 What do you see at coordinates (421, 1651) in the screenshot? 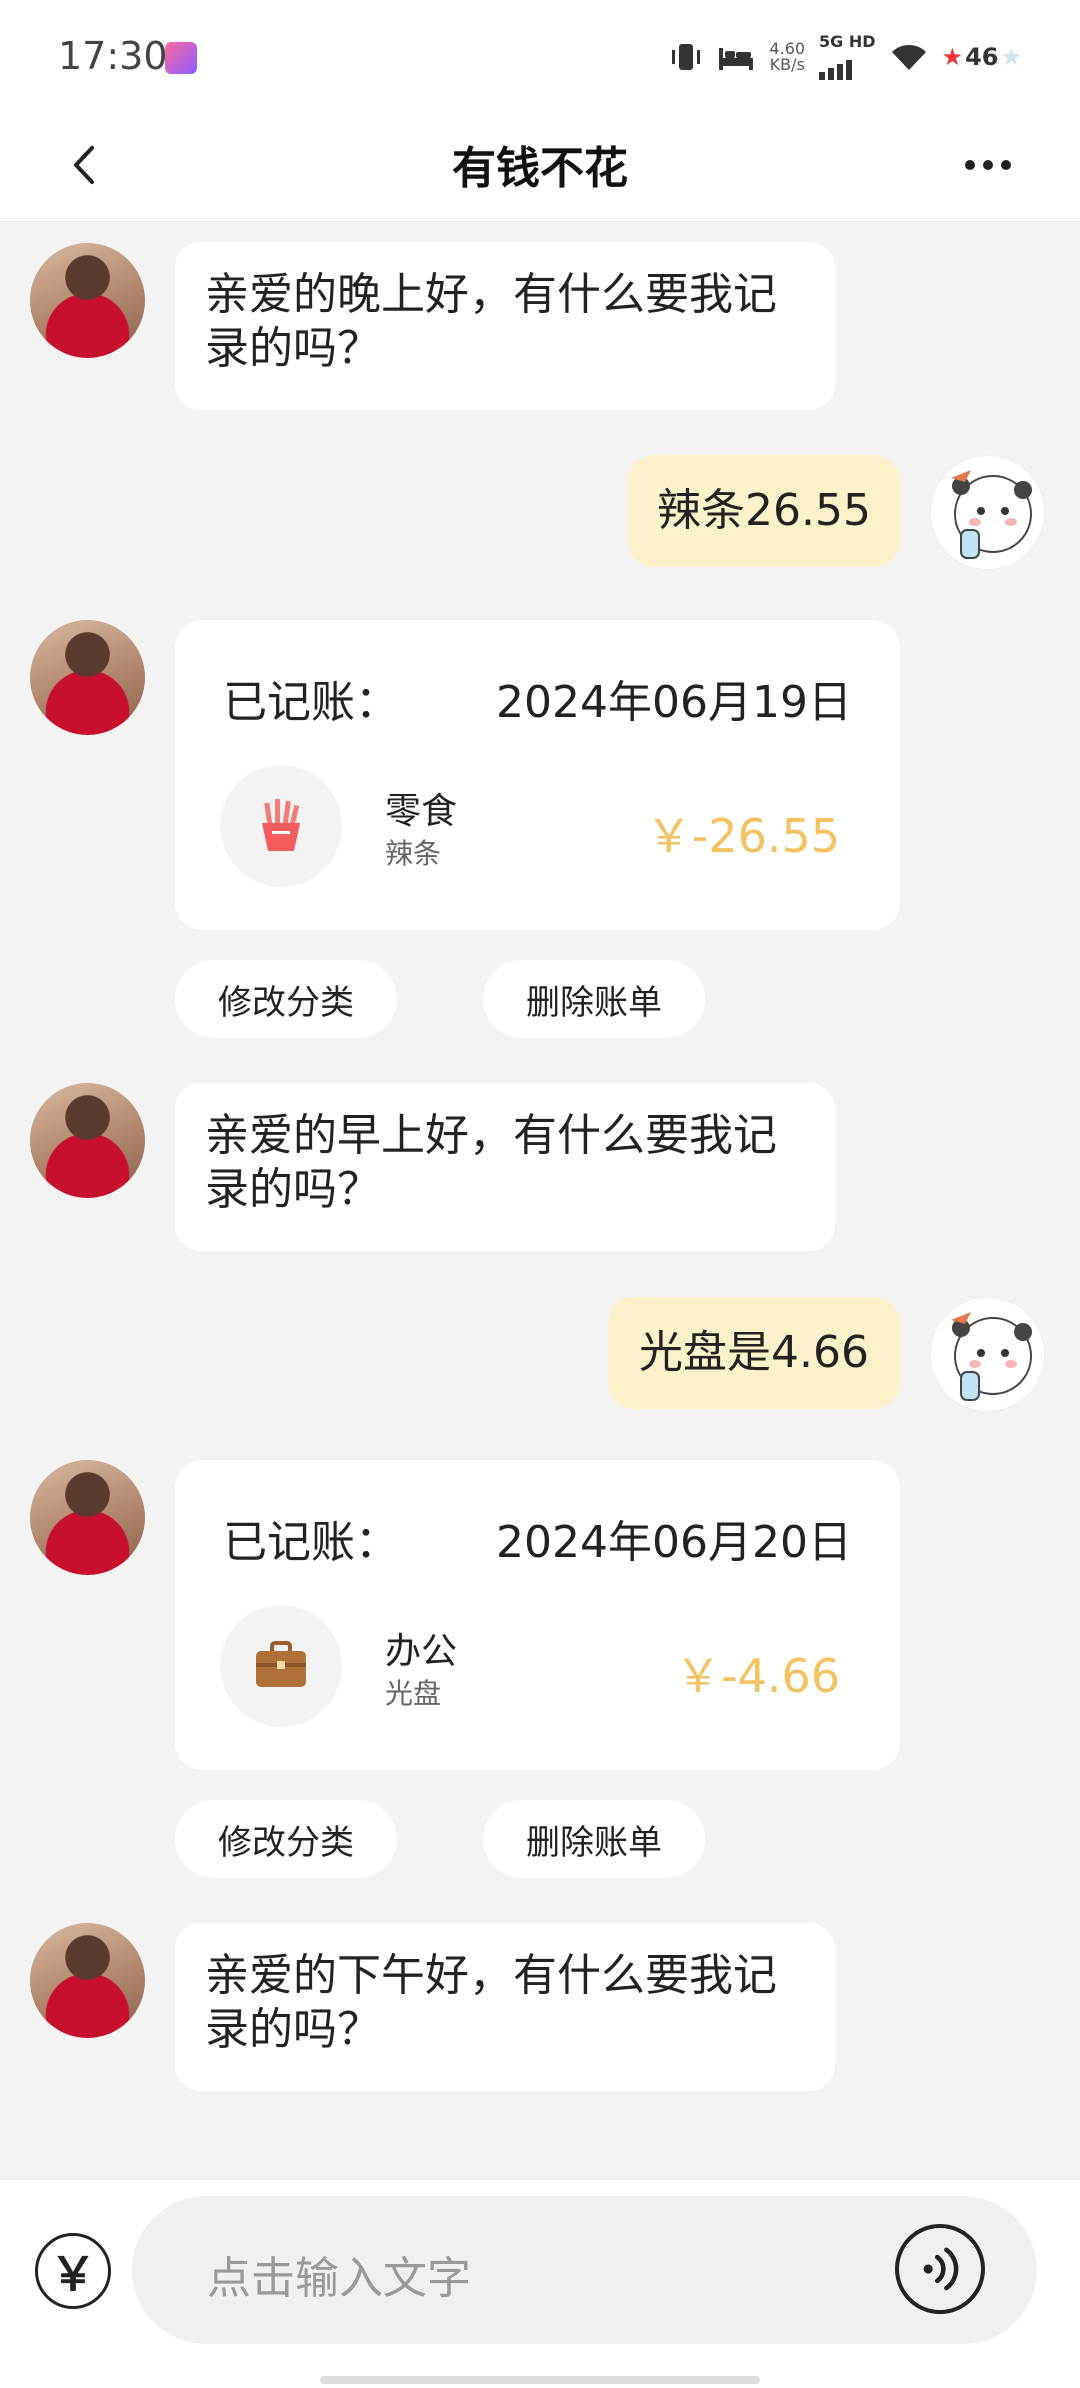
I see `record-category: 办公` at bounding box center [421, 1651].